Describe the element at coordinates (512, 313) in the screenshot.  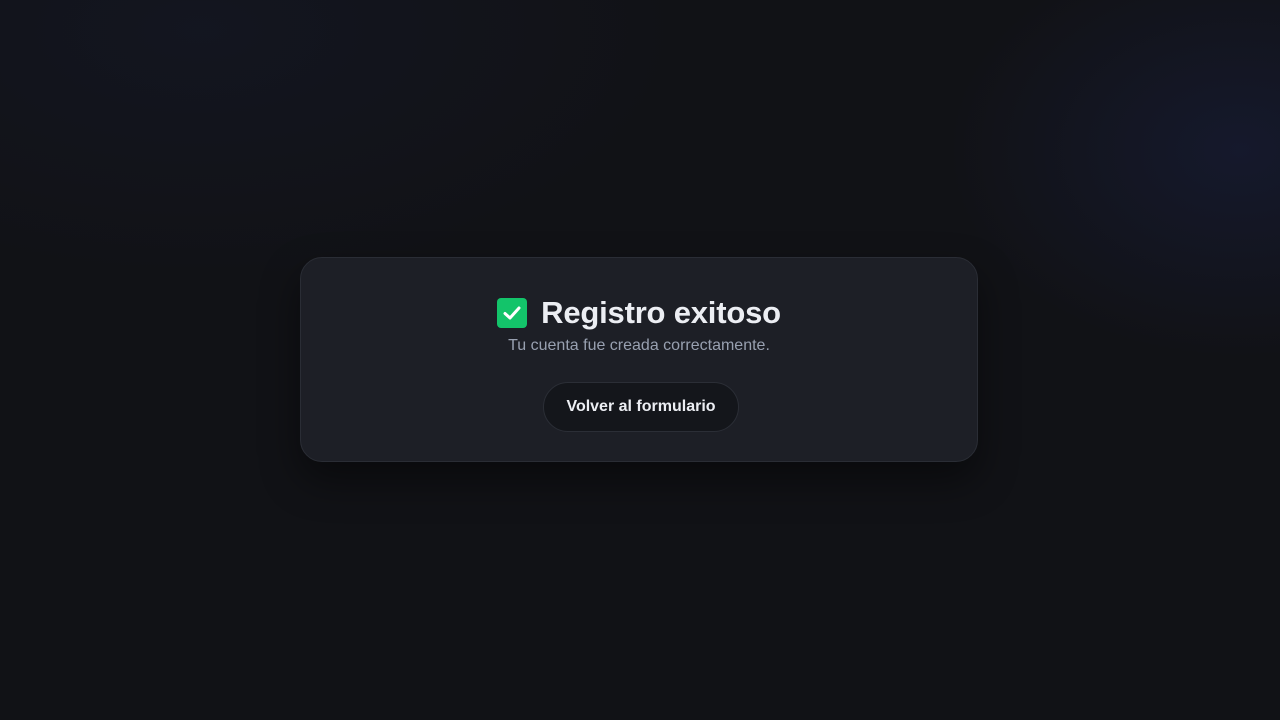
I see `check-icon` at that location.